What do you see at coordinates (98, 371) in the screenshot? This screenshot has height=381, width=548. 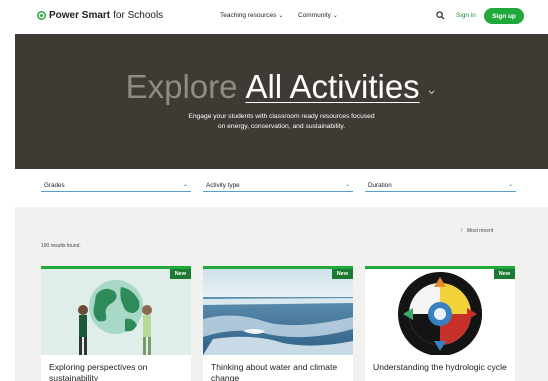 I see `card-title: Exploring perspectives on sustainability` at bounding box center [98, 371].